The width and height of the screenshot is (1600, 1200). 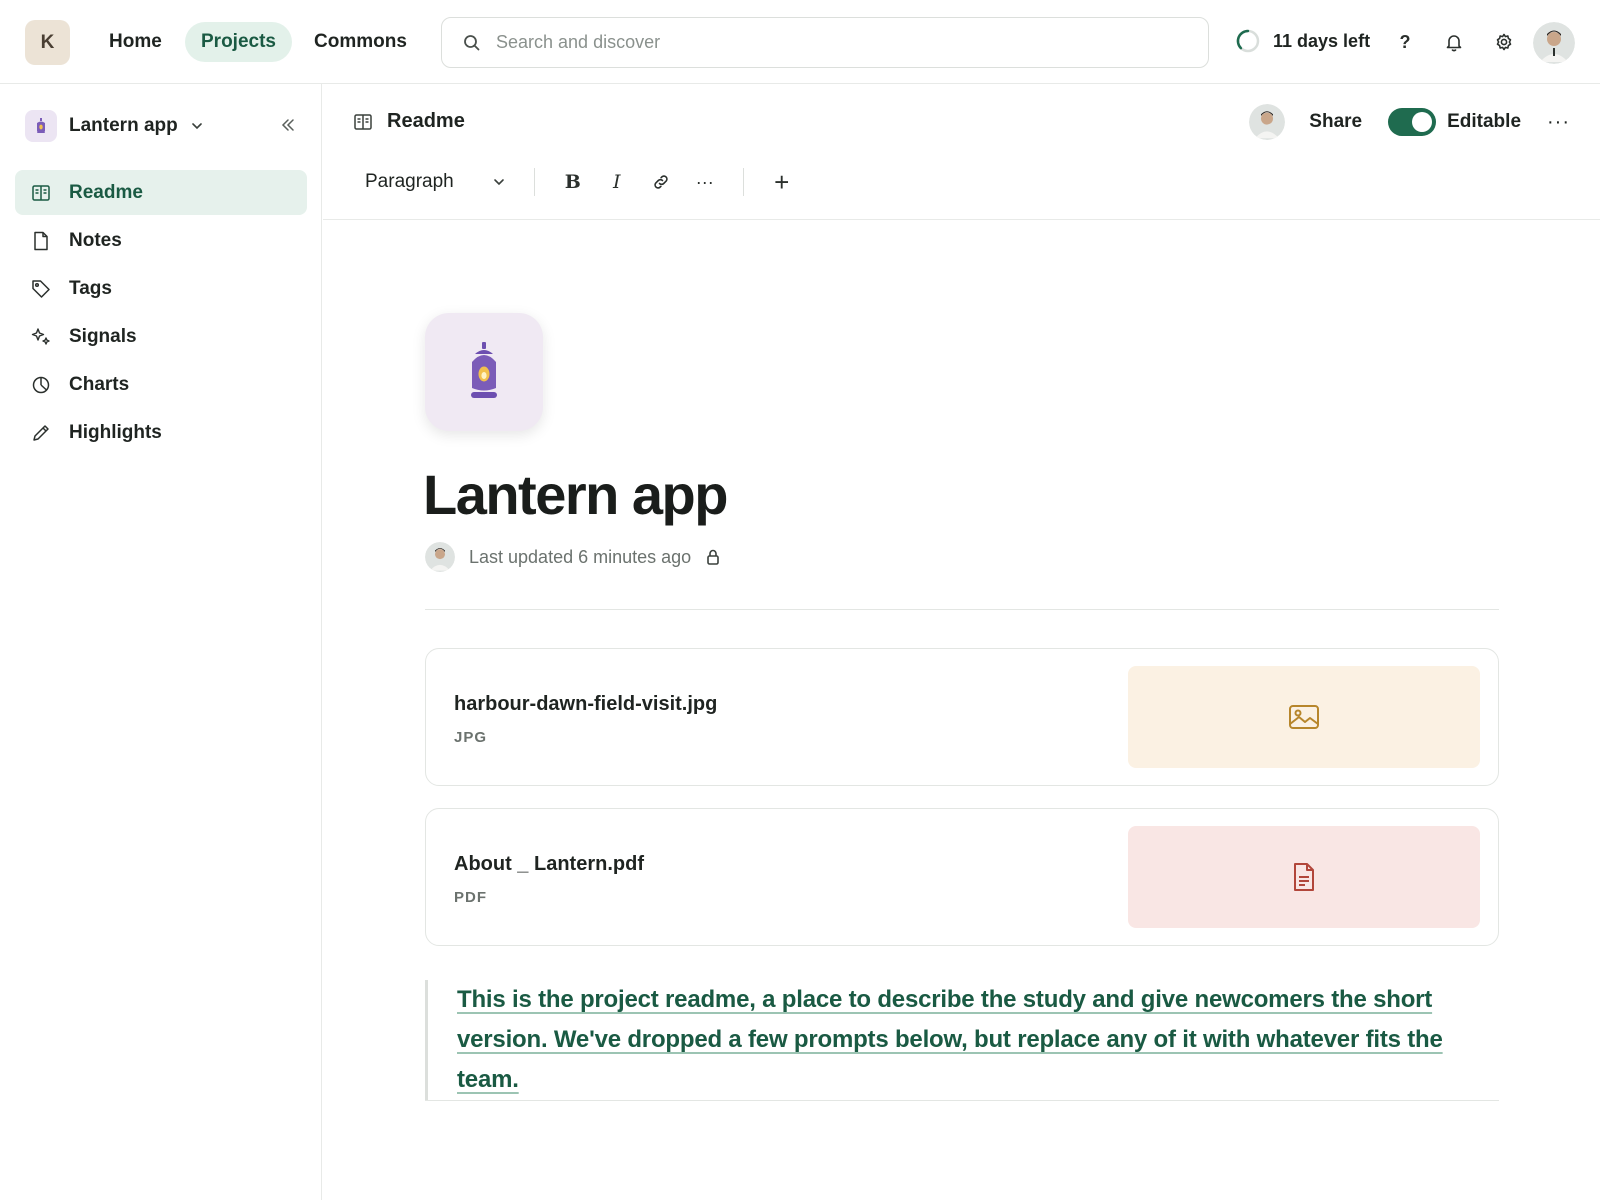 I want to click on file-attachment-card: About _ Lantern.pdf PDF, so click(x=962, y=877).